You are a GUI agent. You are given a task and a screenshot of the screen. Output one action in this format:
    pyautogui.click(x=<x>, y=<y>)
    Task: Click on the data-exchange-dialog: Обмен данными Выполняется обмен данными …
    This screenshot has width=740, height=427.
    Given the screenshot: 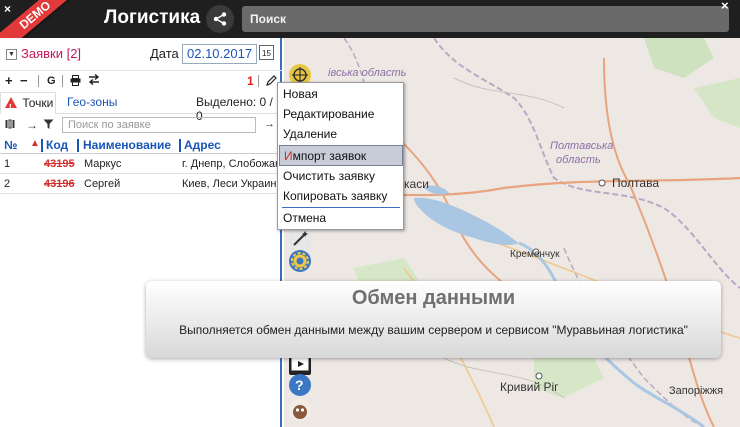 What is the action you would take?
    pyautogui.click(x=433, y=319)
    